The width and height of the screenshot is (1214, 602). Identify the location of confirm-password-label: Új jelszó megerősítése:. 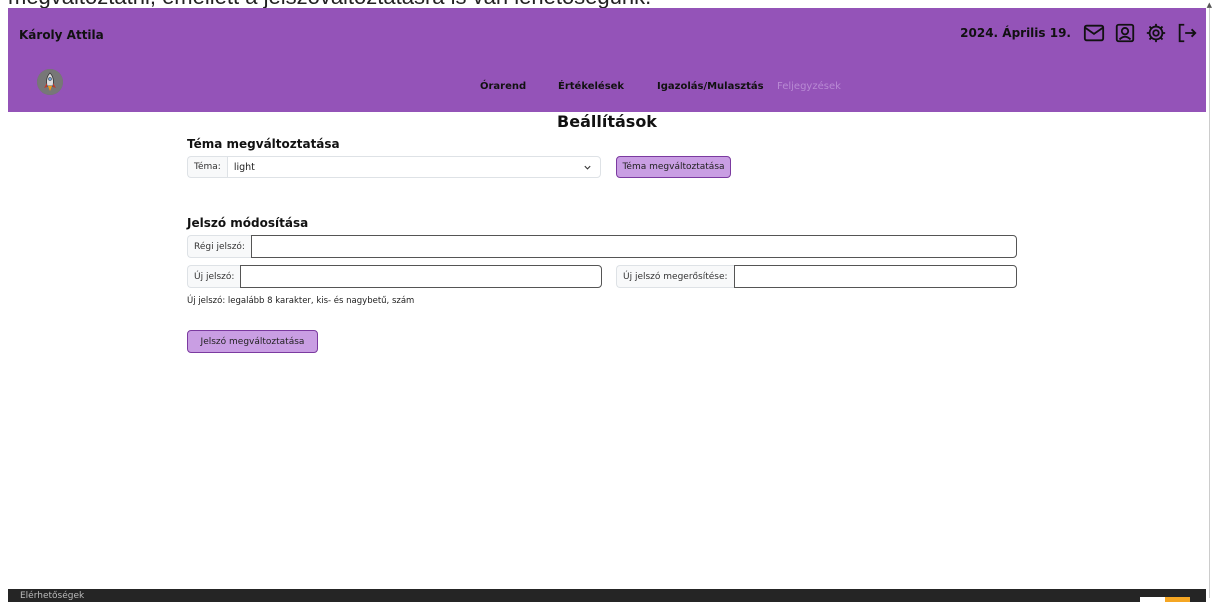
(675, 276).